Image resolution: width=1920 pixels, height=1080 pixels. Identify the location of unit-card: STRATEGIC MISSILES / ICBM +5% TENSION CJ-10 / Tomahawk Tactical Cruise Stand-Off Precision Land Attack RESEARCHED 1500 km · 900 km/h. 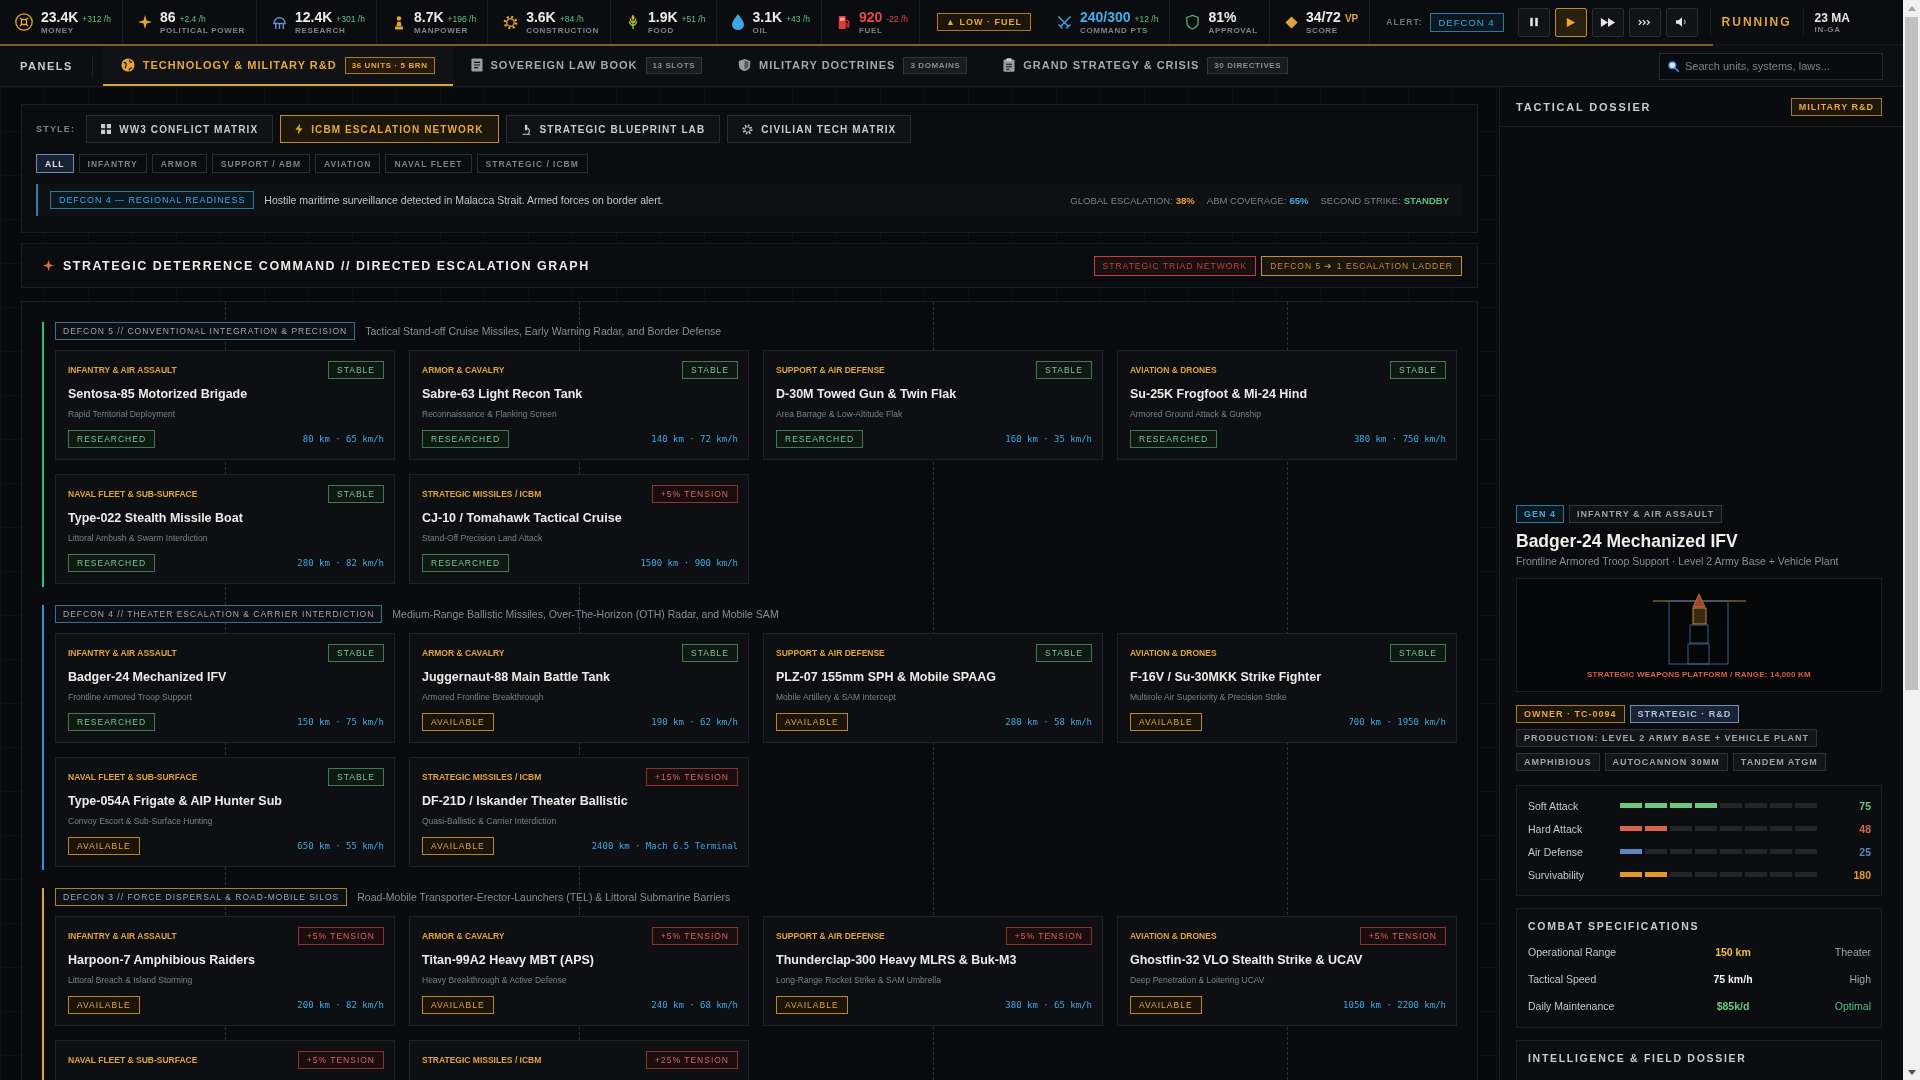
(579, 529).